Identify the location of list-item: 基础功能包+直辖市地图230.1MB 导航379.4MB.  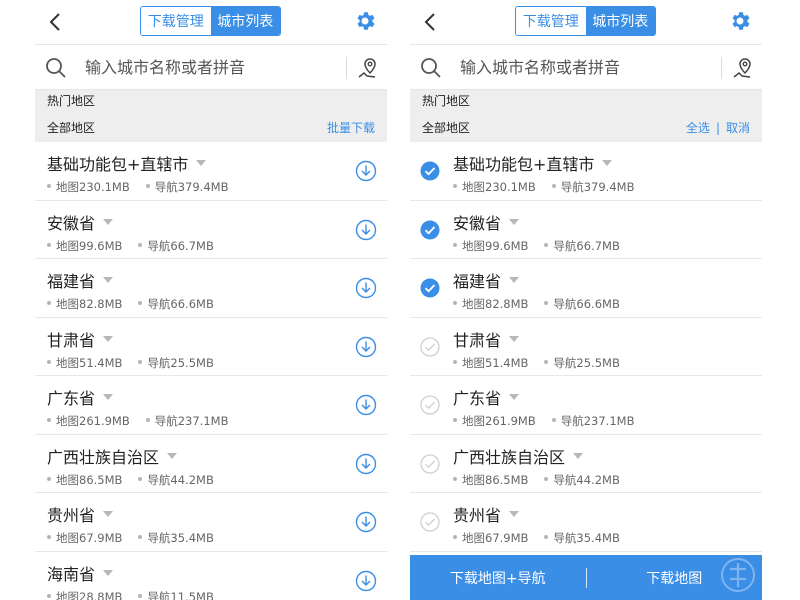
(586, 171).